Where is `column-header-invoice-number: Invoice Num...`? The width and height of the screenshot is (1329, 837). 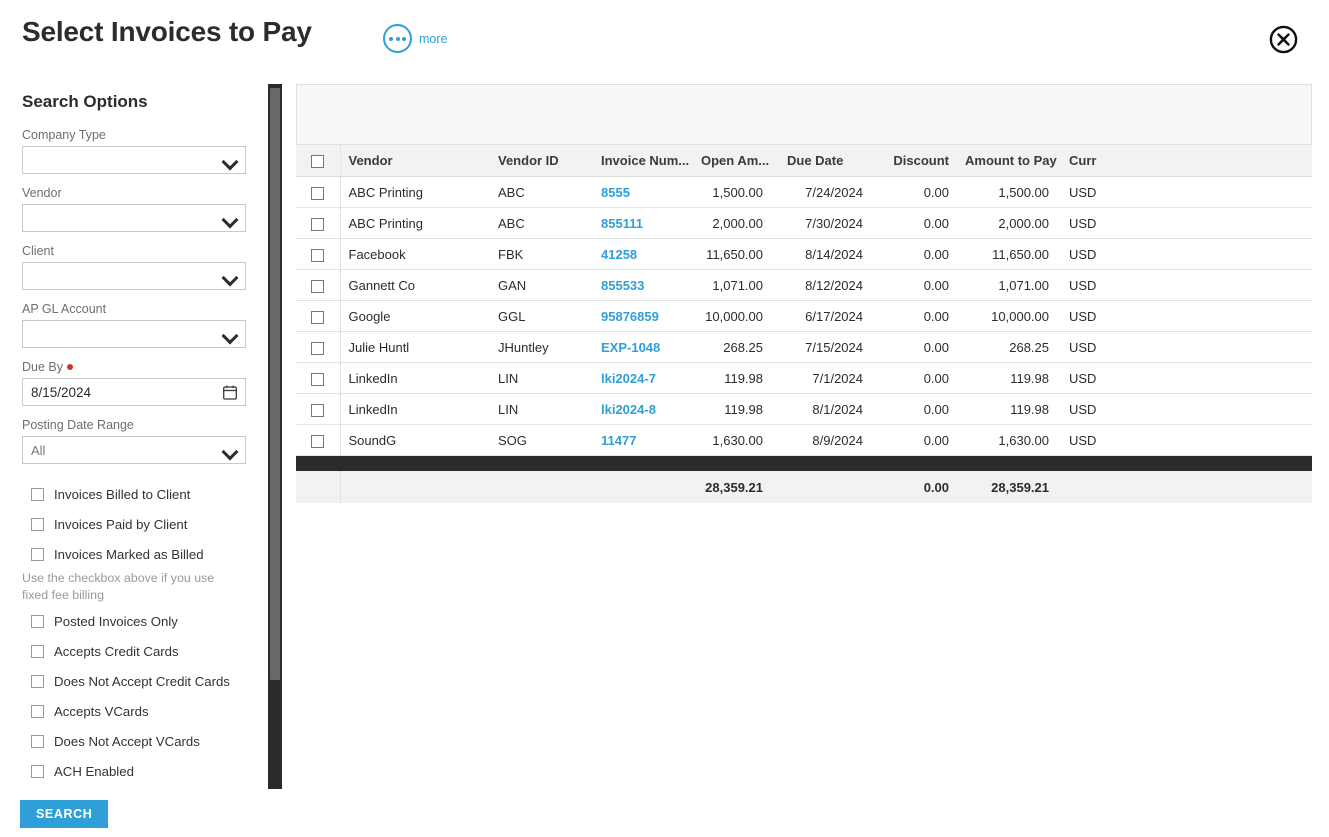
column-header-invoice-number: Invoice Num... is located at coordinates (643, 160).